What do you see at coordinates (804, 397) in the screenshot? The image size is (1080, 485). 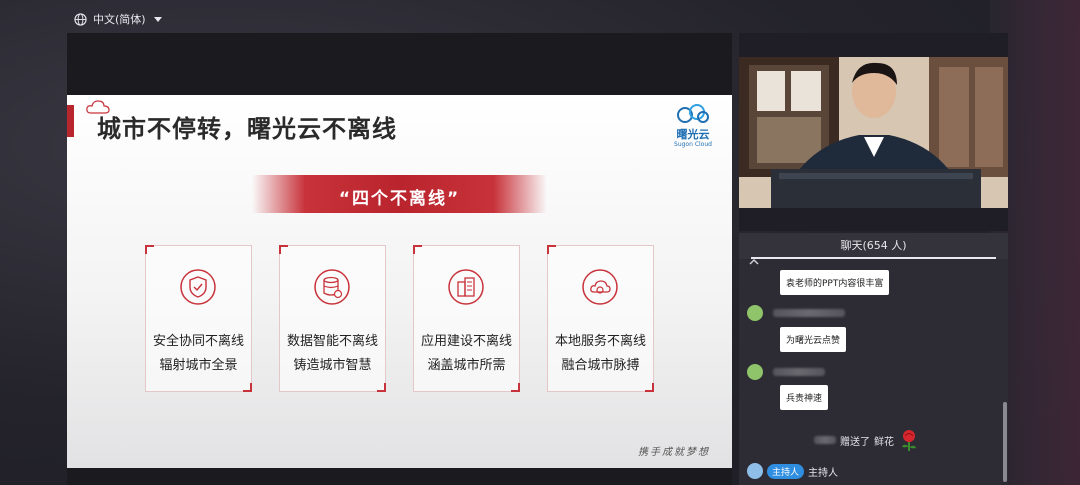 I see `chat-message: 兵贵神速` at bounding box center [804, 397].